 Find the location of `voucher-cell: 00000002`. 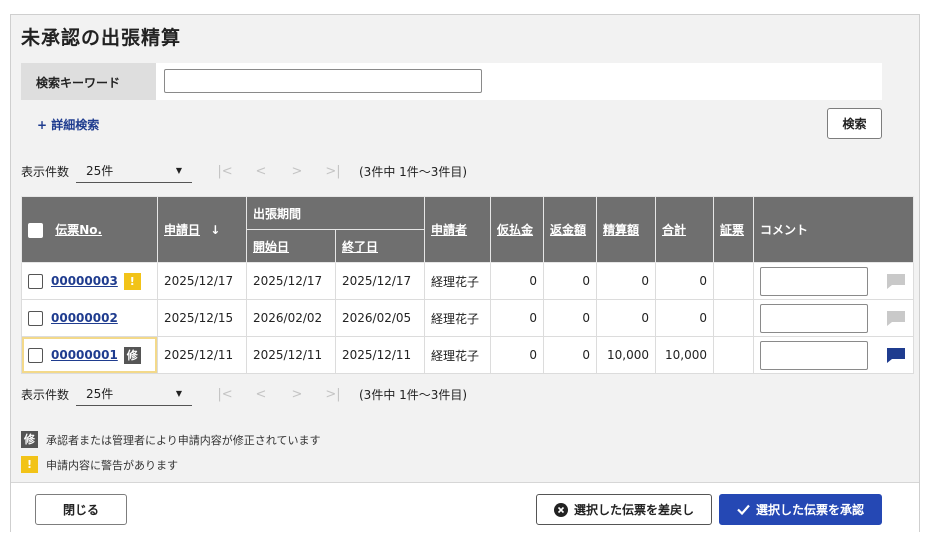

voucher-cell: 00000002 is located at coordinates (89, 318).